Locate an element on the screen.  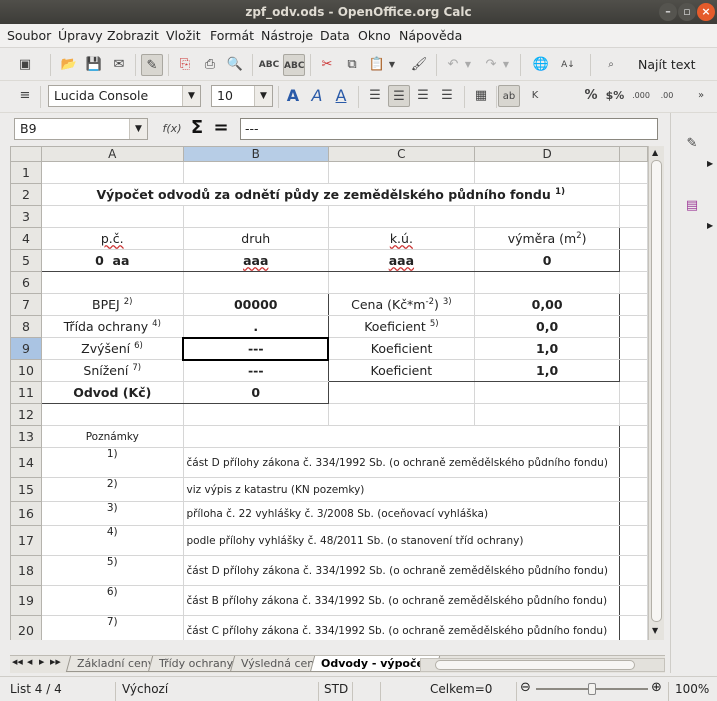
italic-icon: A is located at coordinates (317, 96).